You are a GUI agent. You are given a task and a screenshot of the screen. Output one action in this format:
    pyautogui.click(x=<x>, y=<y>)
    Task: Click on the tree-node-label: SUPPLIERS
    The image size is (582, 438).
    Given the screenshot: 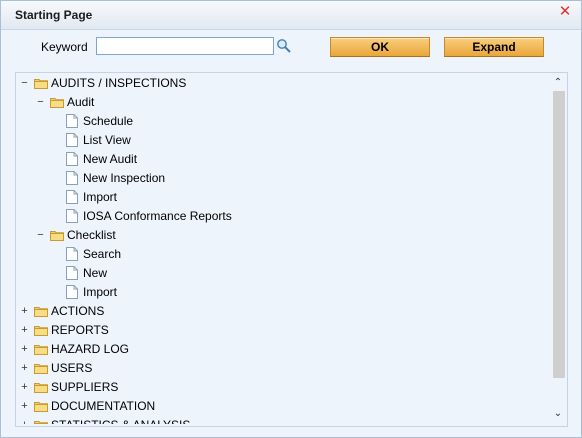 What is the action you would take?
    pyautogui.click(x=85, y=387)
    